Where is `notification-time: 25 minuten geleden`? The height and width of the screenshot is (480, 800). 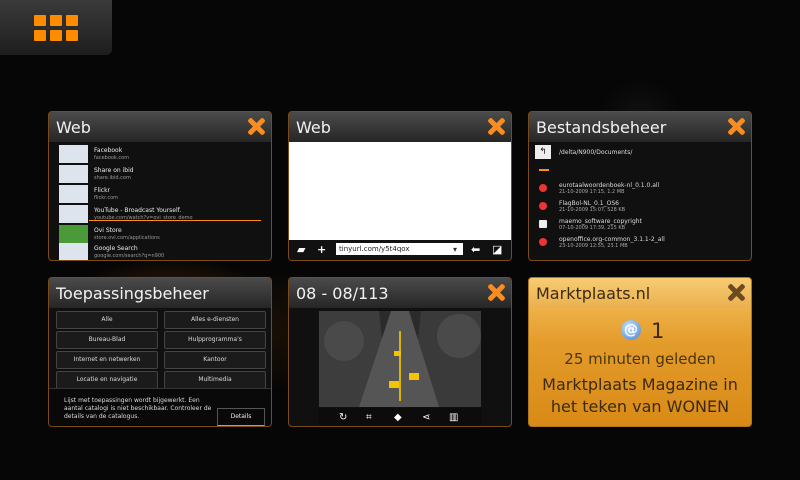
notification-time: 25 minuten geleden is located at coordinates (640, 359).